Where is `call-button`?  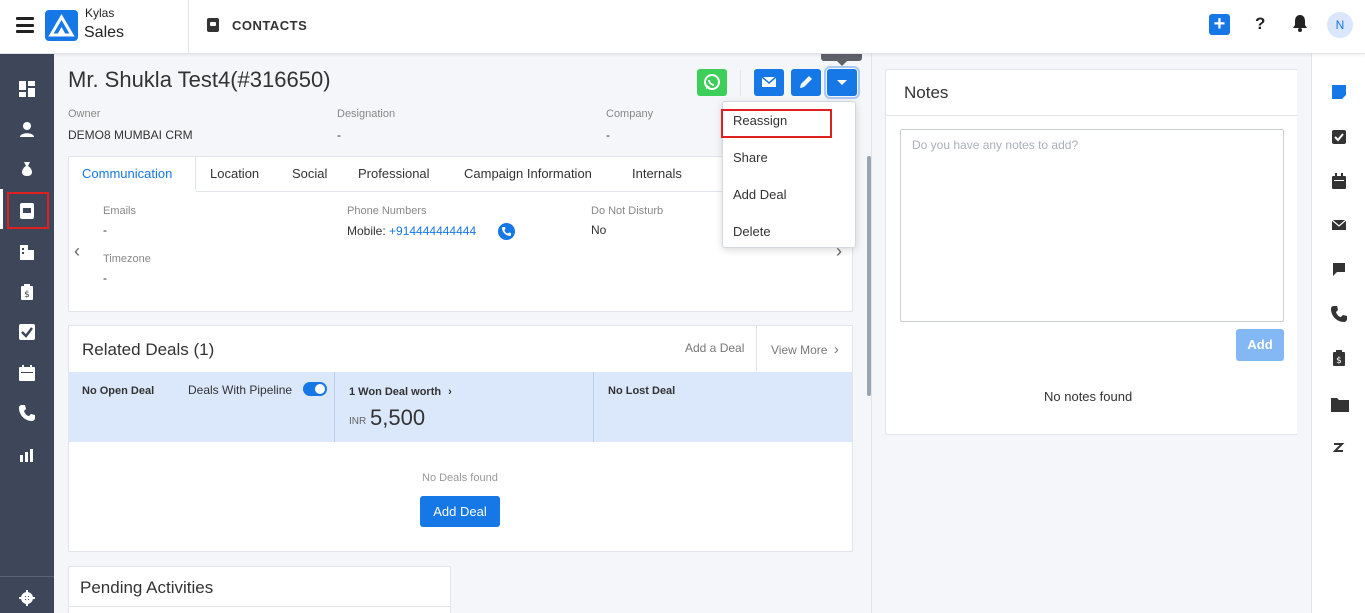 call-button is located at coordinates (506, 231).